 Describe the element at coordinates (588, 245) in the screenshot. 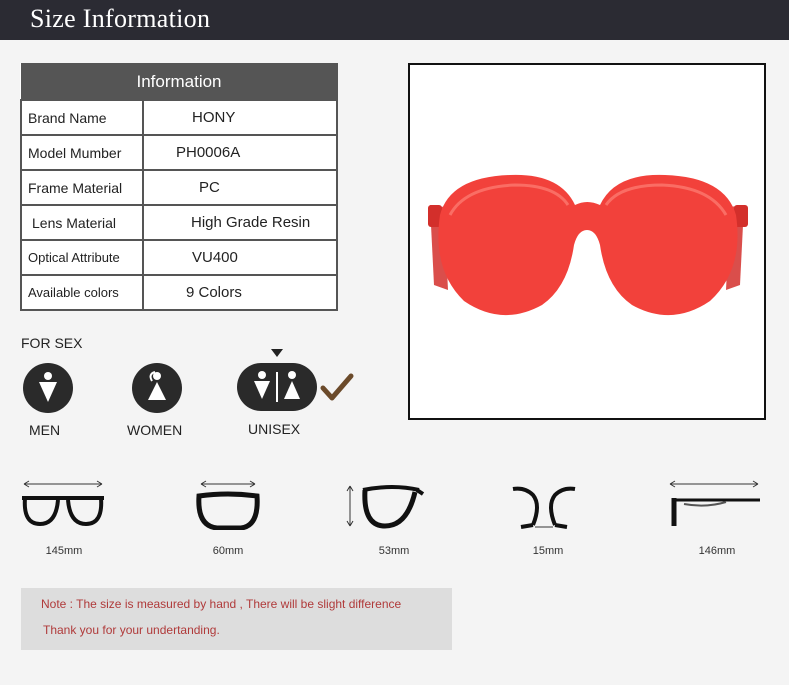

I see `red-sunglasses-image` at that location.